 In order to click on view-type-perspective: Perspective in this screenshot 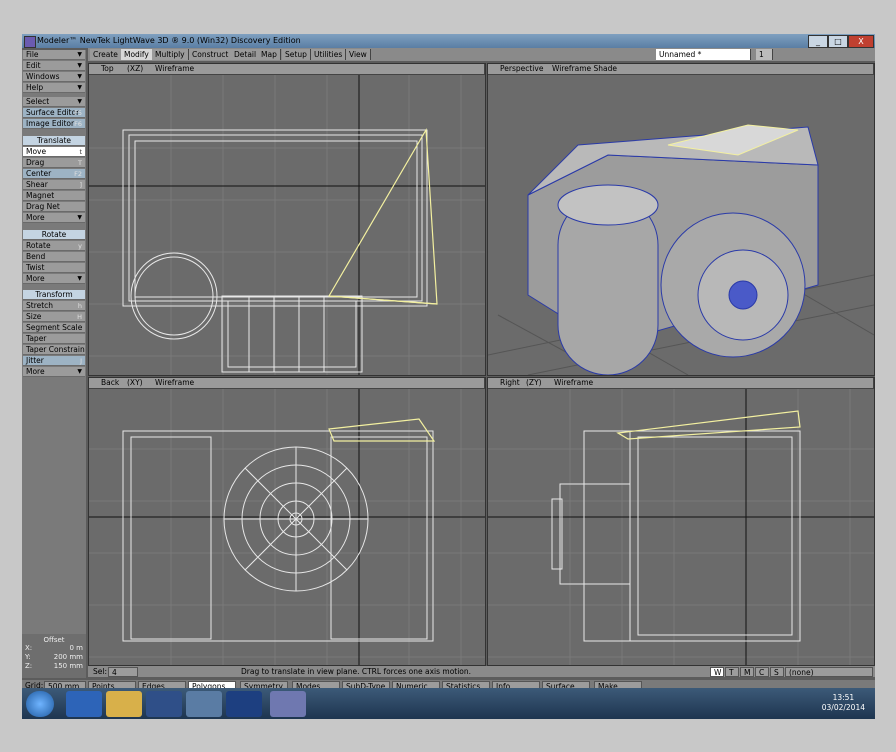, I will do `click(521, 69)`.